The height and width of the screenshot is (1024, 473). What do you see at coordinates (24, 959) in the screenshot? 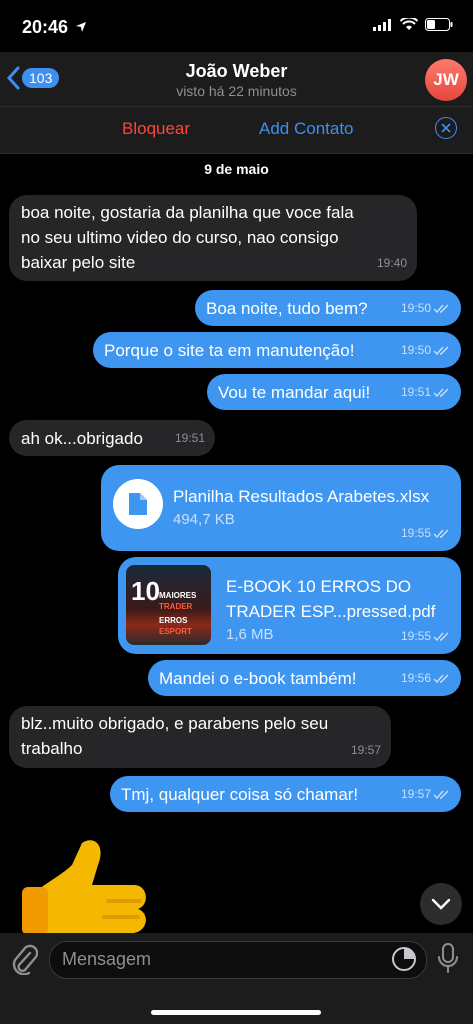
I see `paperclip-icon` at bounding box center [24, 959].